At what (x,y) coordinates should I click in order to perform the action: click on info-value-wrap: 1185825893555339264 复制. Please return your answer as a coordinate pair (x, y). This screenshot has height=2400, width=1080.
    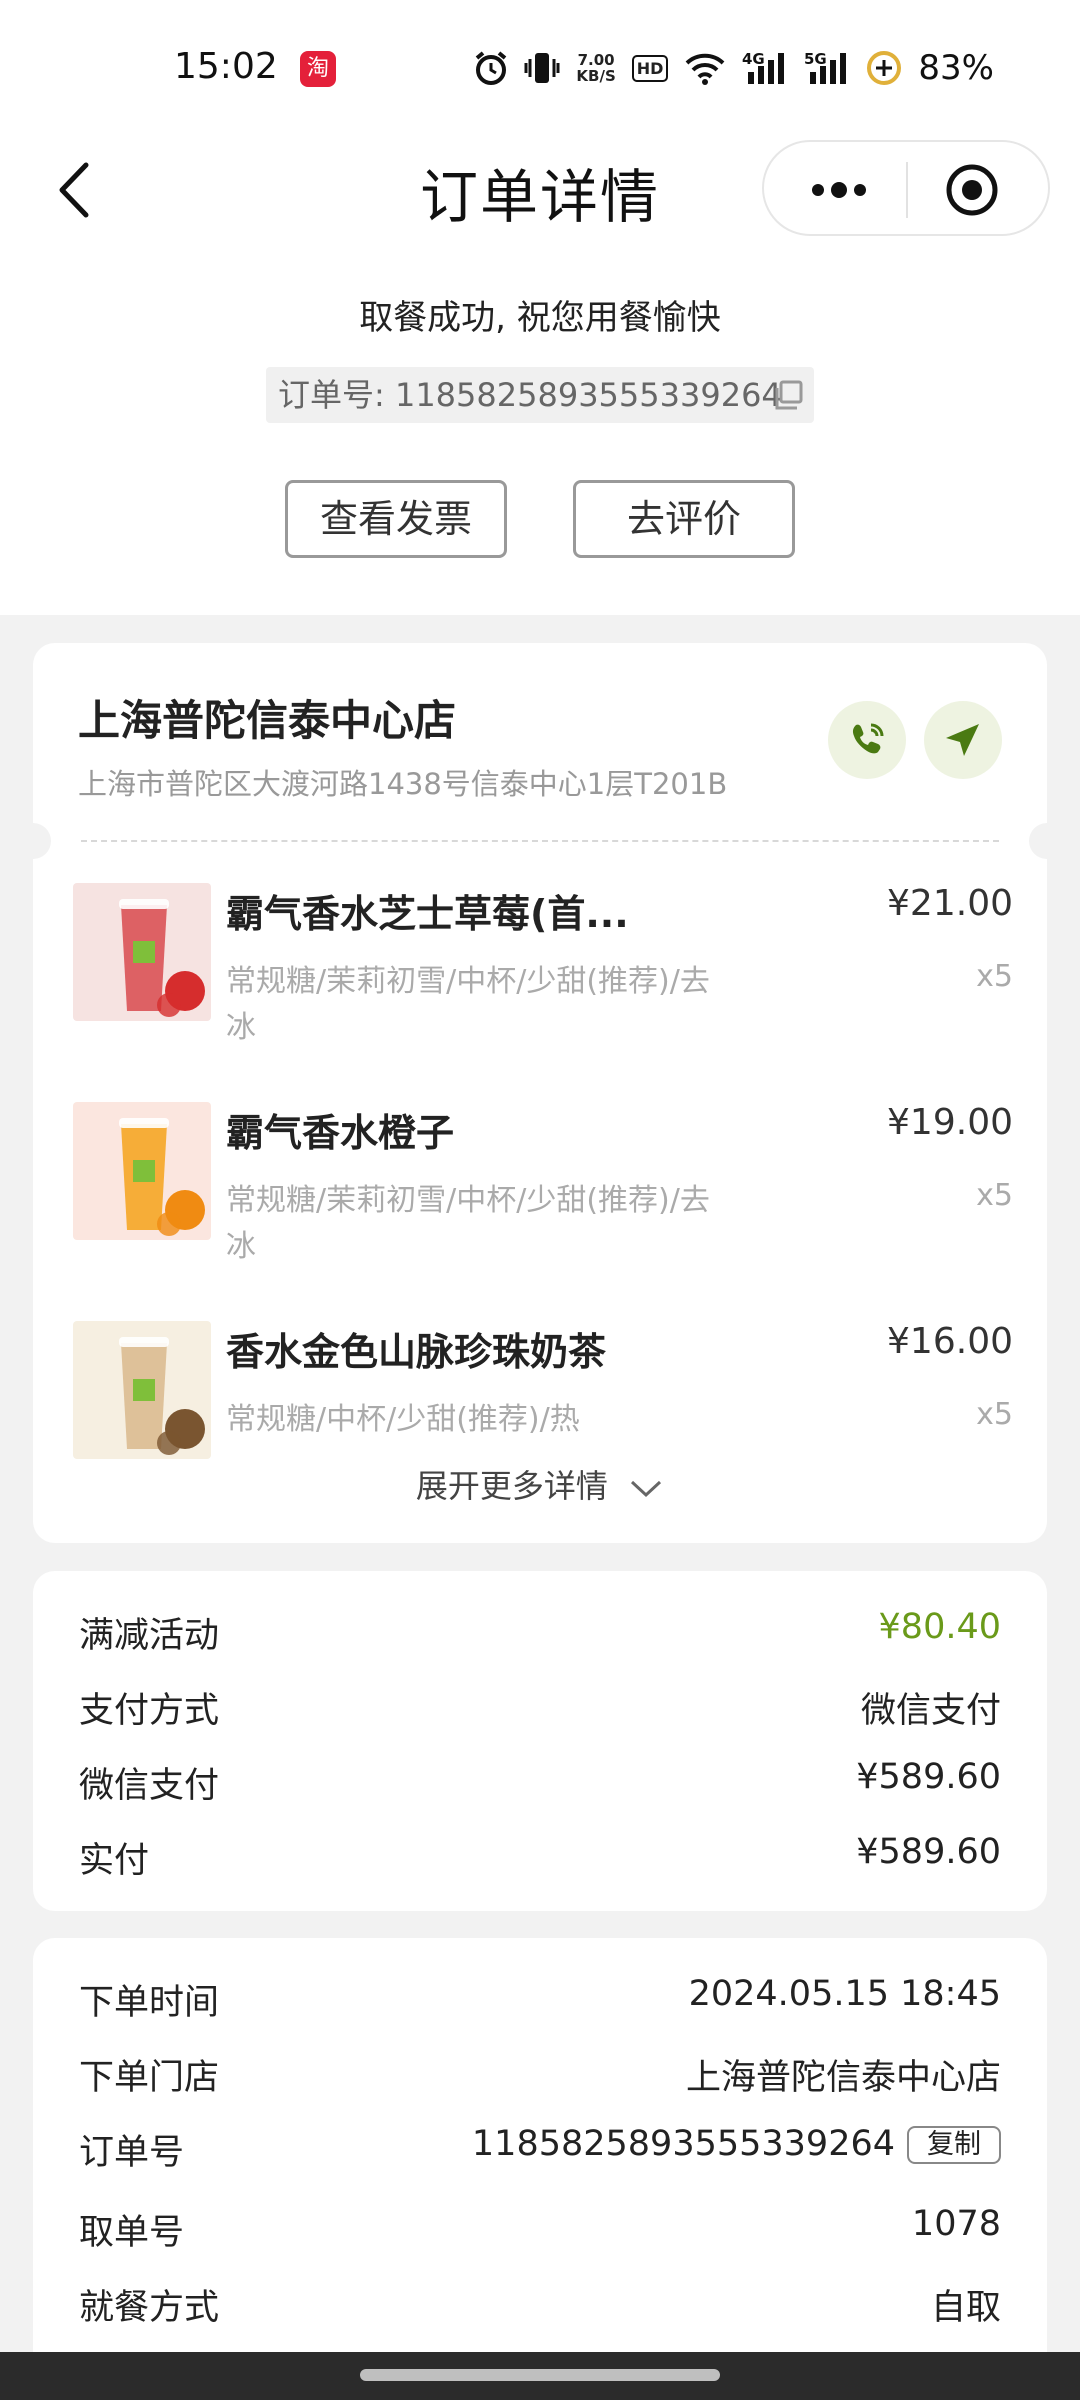
    Looking at the image, I should click on (736, 2144).